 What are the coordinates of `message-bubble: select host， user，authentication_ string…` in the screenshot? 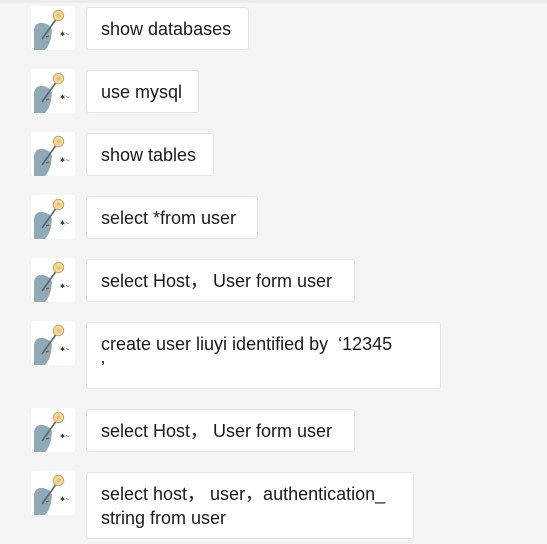 It's located at (250, 505).